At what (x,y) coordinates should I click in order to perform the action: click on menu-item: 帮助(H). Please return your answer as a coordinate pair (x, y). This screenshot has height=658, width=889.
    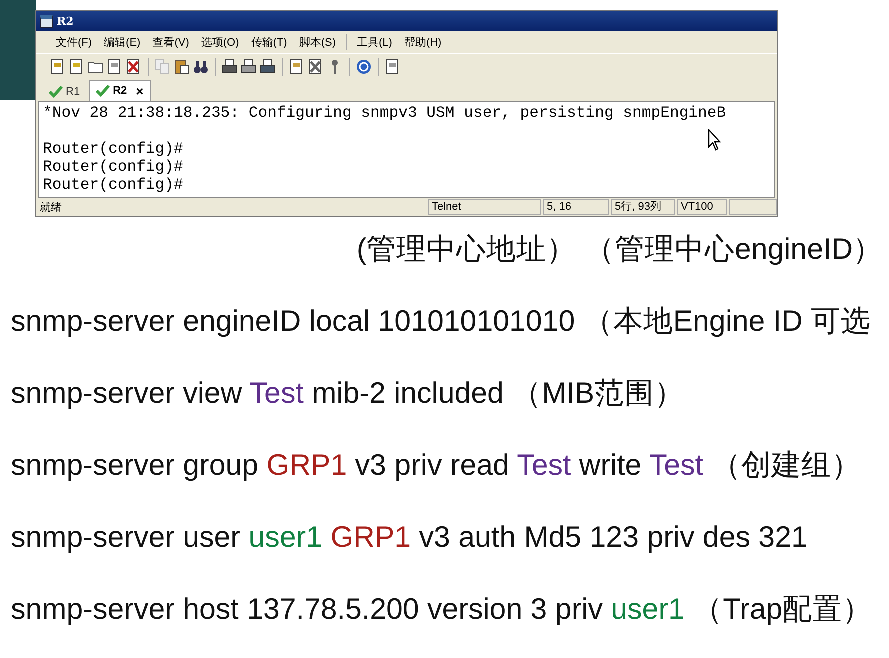
    Looking at the image, I should click on (423, 42).